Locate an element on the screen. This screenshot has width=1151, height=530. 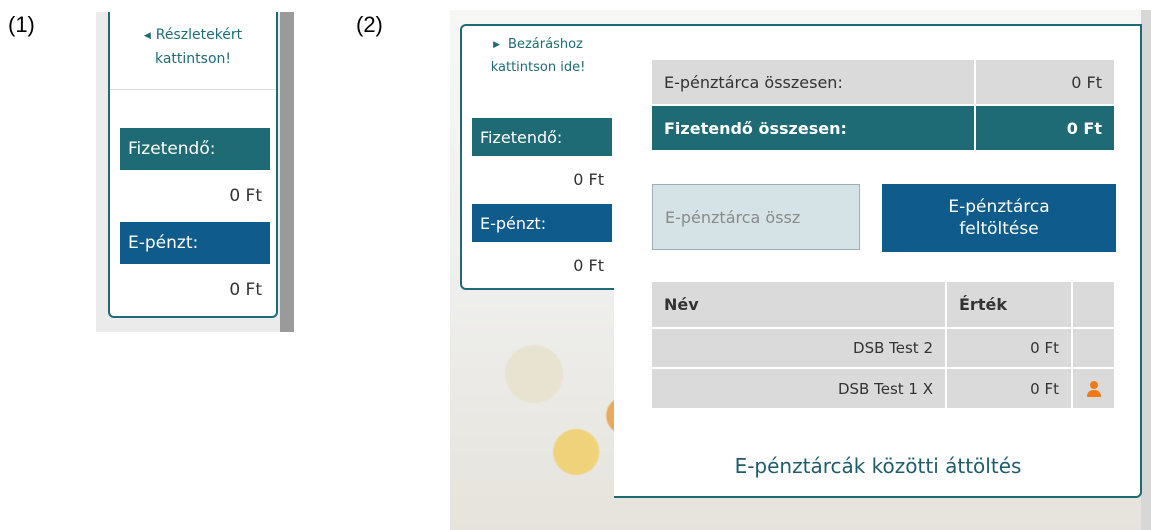
table-row: DSB Test 2 0 Ft is located at coordinates (883, 347).